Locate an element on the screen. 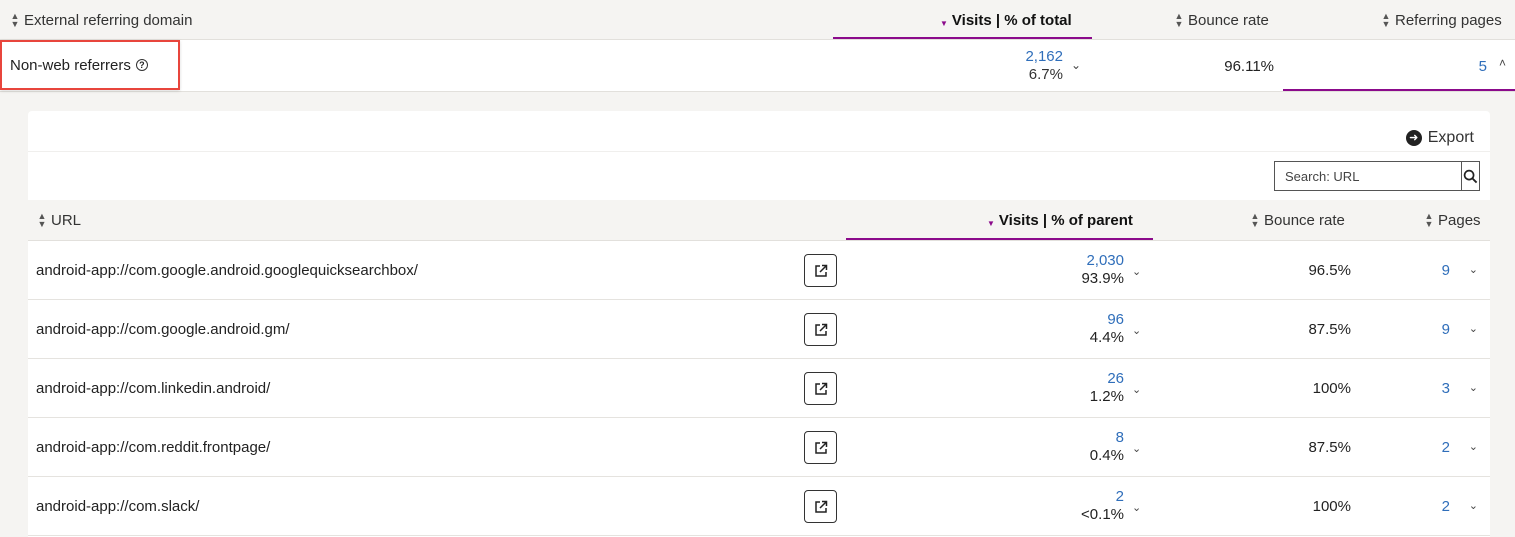  column-header-label: Visits | % of parent is located at coordinates (1065, 220).